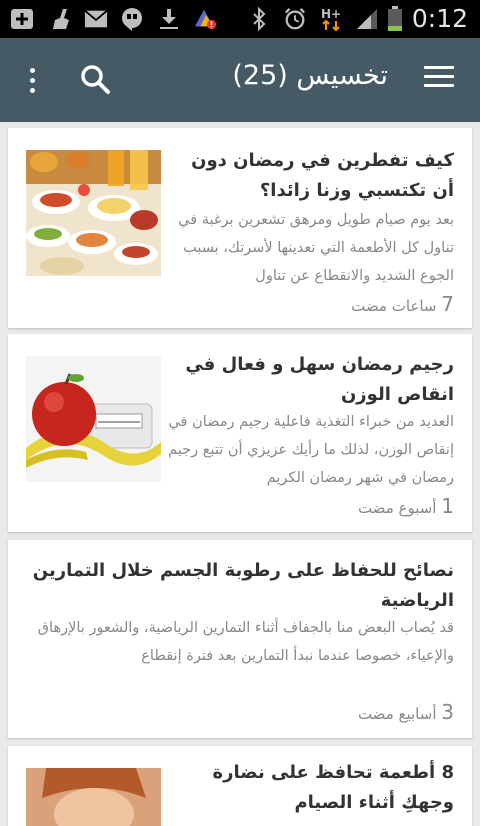 The width and height of the screenshot is (480, 826). I want to click on bluetooth-icon, so click(259, 19).